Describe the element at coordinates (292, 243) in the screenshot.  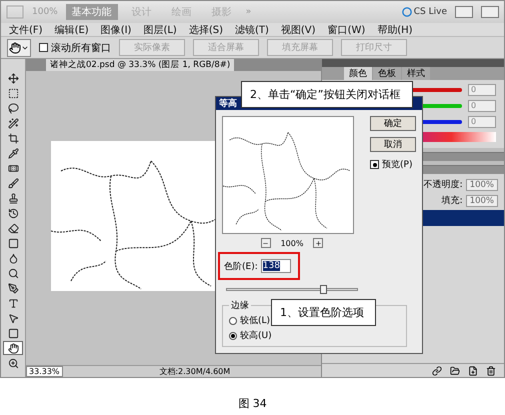
I see `preview-zoom-text: 100%` at that location.